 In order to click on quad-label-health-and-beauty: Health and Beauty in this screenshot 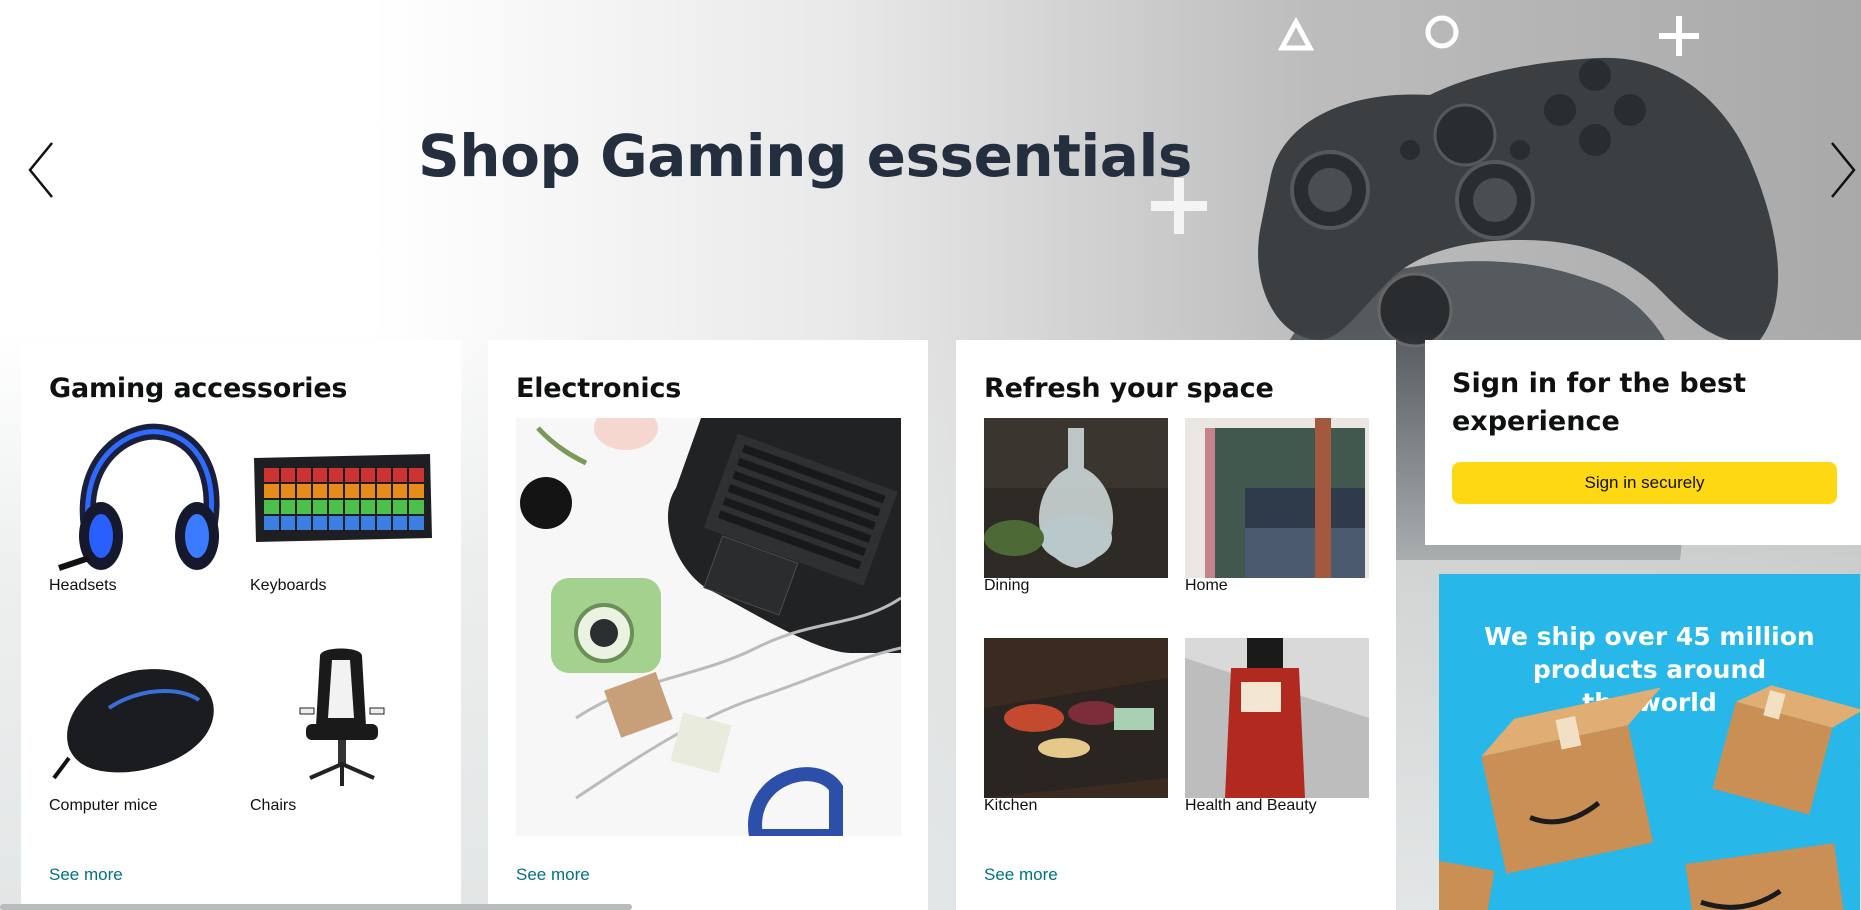, I will do `click(1251, 806)`.